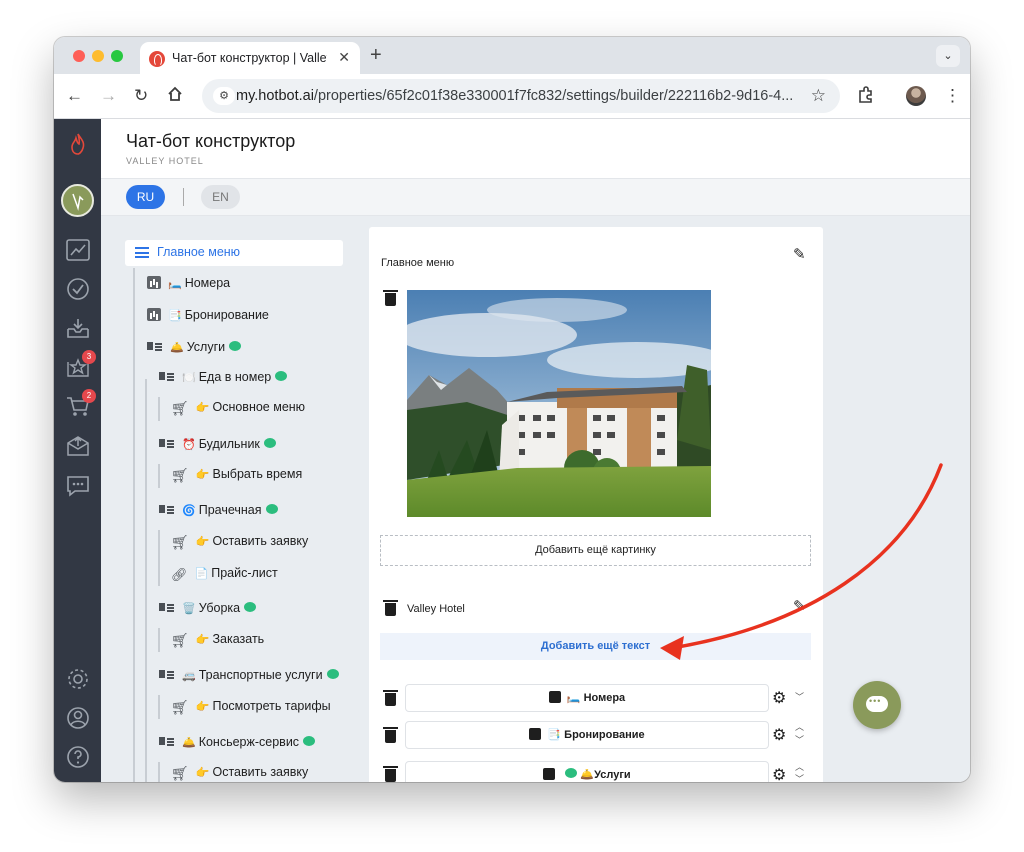 This screenshot has width=1024, height=852. Describe the element at coordinates (877, 705) in the screenshot. I see `chat-widget-button` at that location.